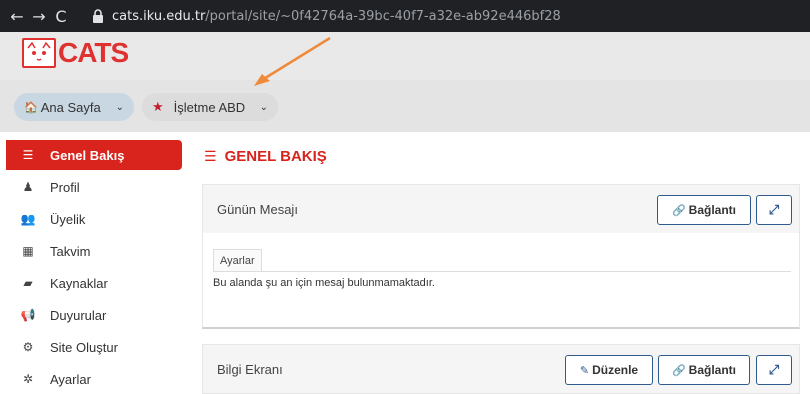 The image size is (810, 394). Describe the element at coordinates (70, 379) in the screenshot. I see `sidebar-item-label: Ayarlar` at that location.